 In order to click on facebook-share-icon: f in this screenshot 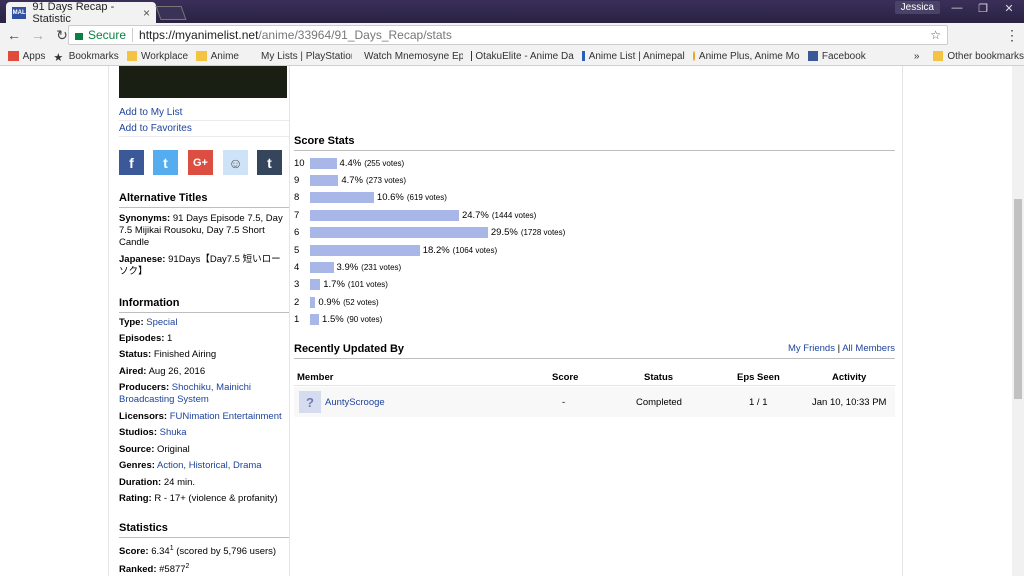, I will do `click(131, 162)`.